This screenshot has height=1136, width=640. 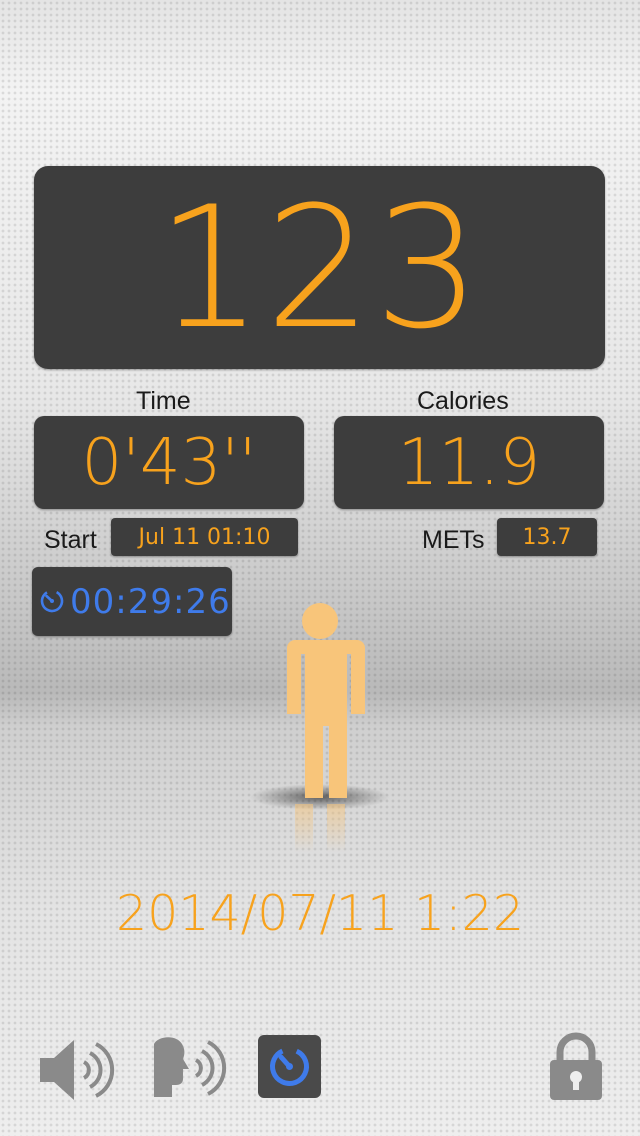 I want to click on mets-panel: 13.7, so click(x=547, y=537).